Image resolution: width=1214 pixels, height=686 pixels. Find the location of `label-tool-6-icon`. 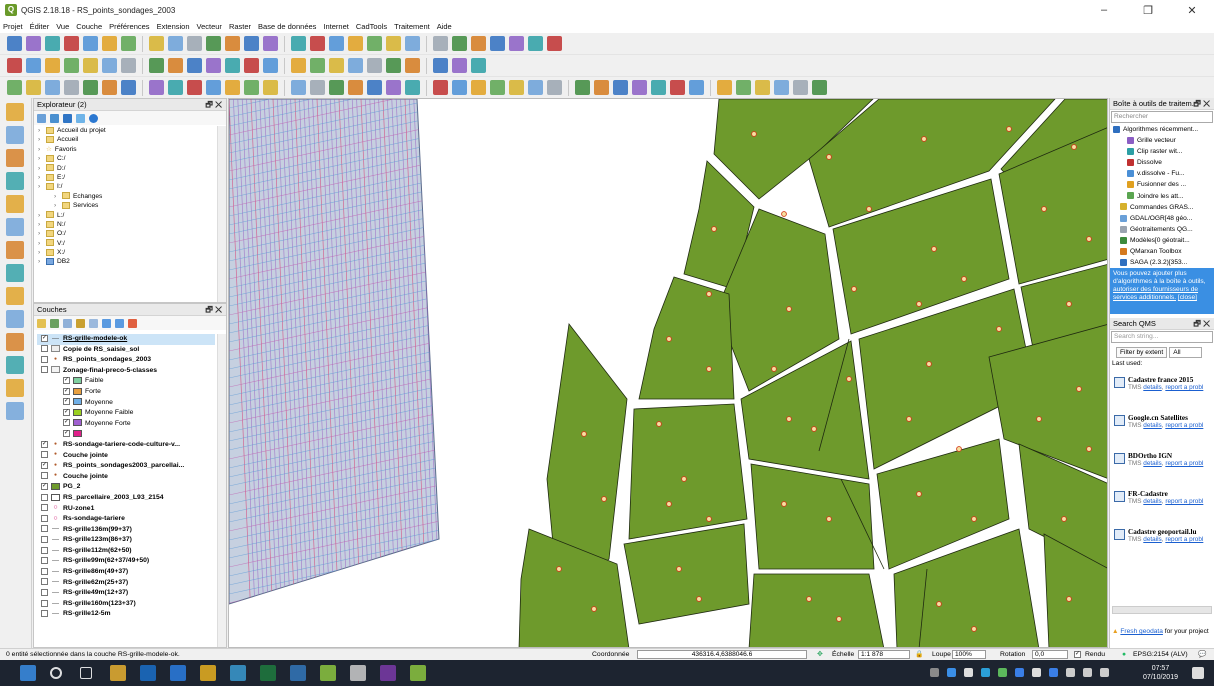

label-tool-6-icon is located at coordinates (317, 65).